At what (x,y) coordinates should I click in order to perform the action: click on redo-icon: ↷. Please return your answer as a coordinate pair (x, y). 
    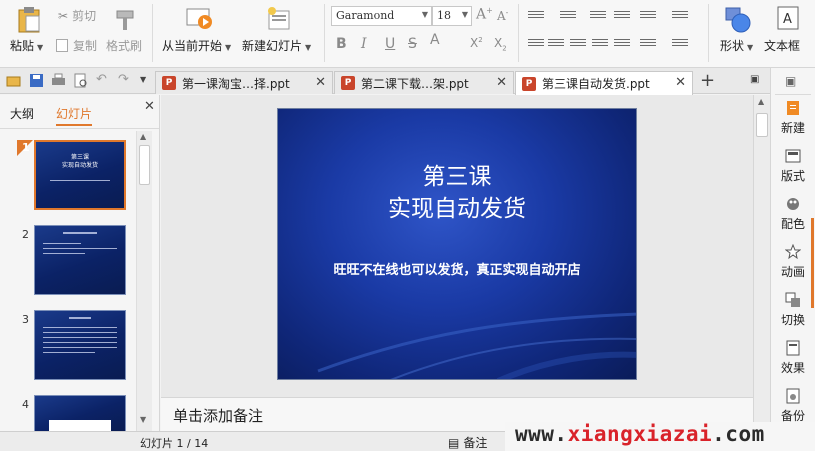
    Looking at the image, I should click on (123, 79).